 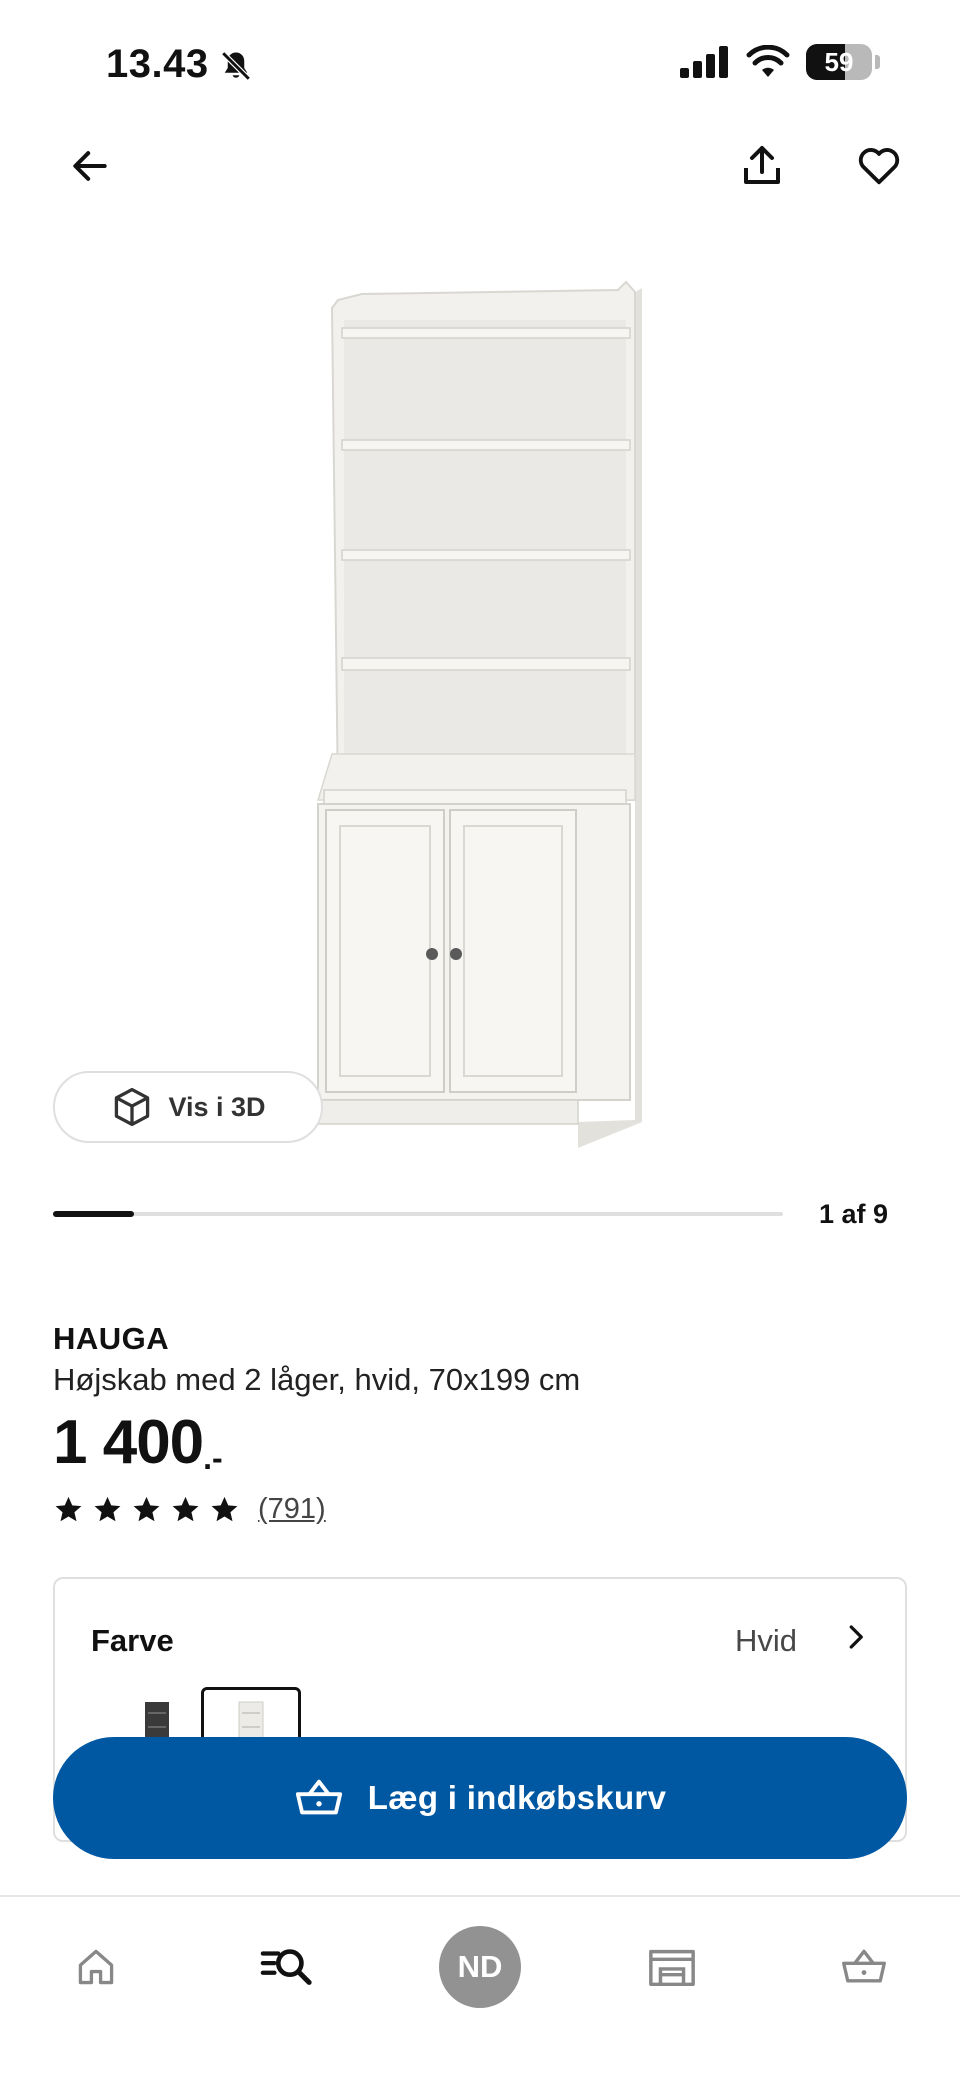 I want to click on price-amount: 1 400, so click(x=128, y=1442).